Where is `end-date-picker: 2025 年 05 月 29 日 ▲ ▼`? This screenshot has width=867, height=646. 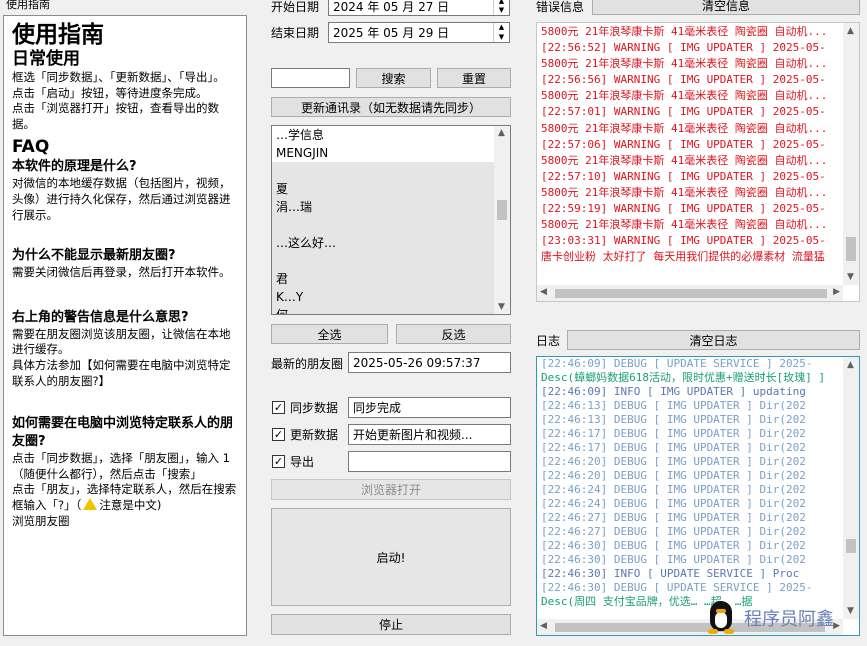 end-date-picker: 2025 年 05 月 29 日 ▲ ▼ is located at coordinates (419, 32).